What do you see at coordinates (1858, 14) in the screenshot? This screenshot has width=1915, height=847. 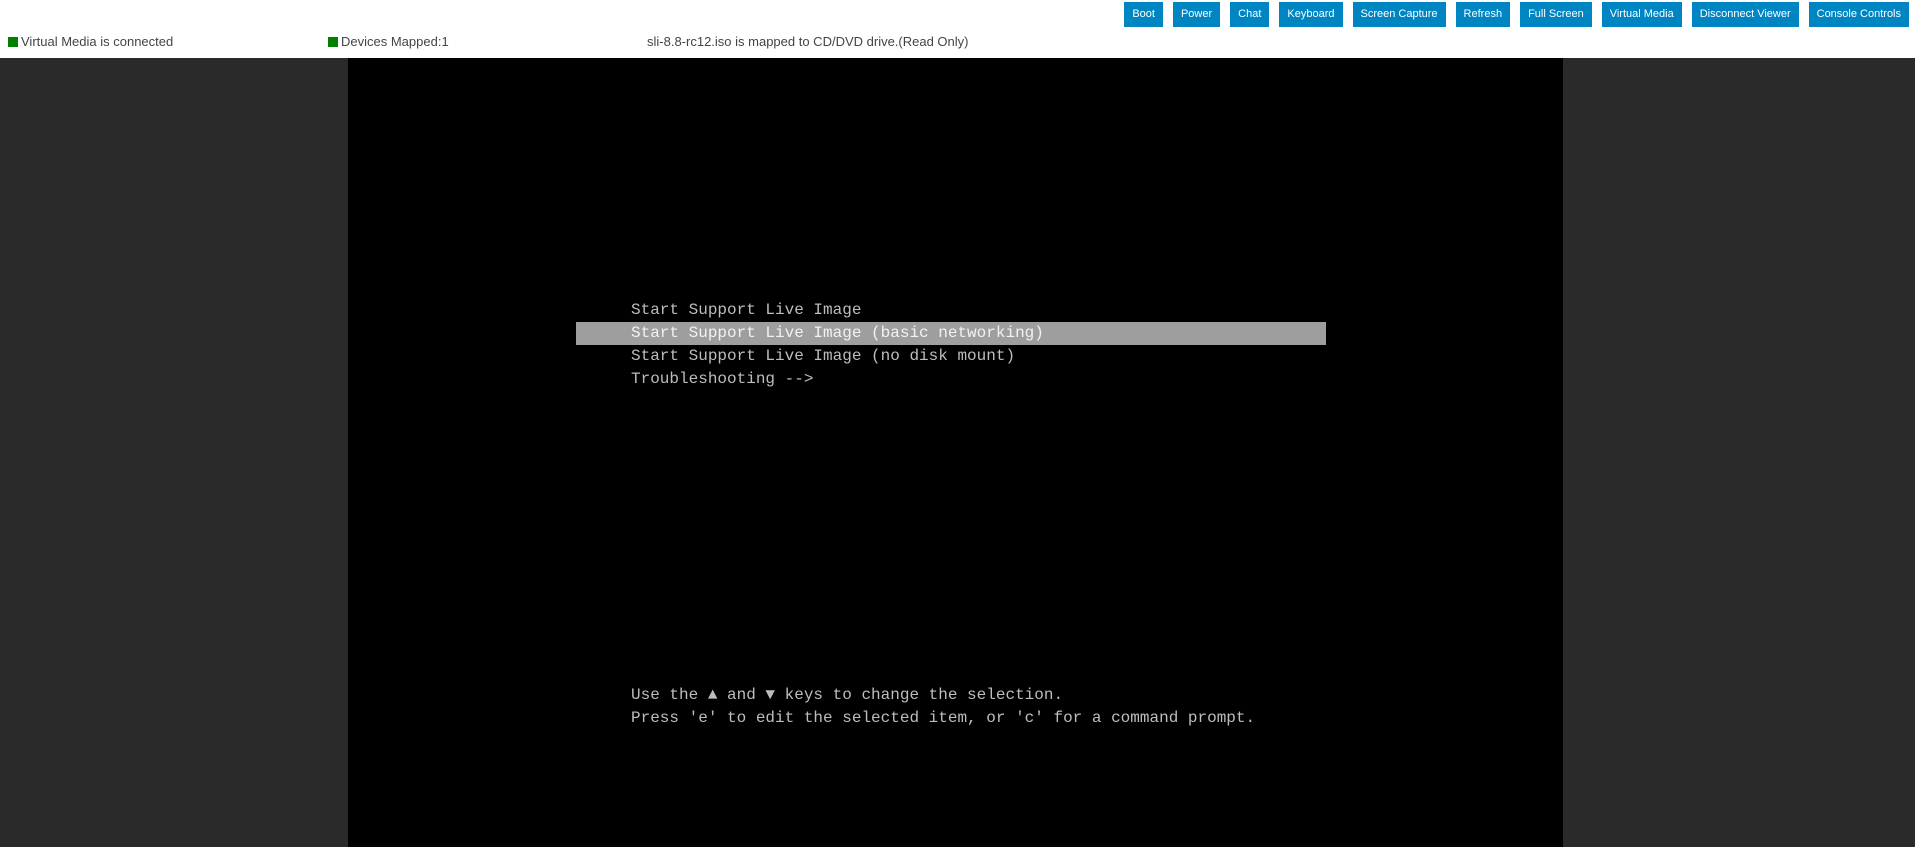 I see `console-controls-button: Console Controls` at bounding box center [1858, 14].